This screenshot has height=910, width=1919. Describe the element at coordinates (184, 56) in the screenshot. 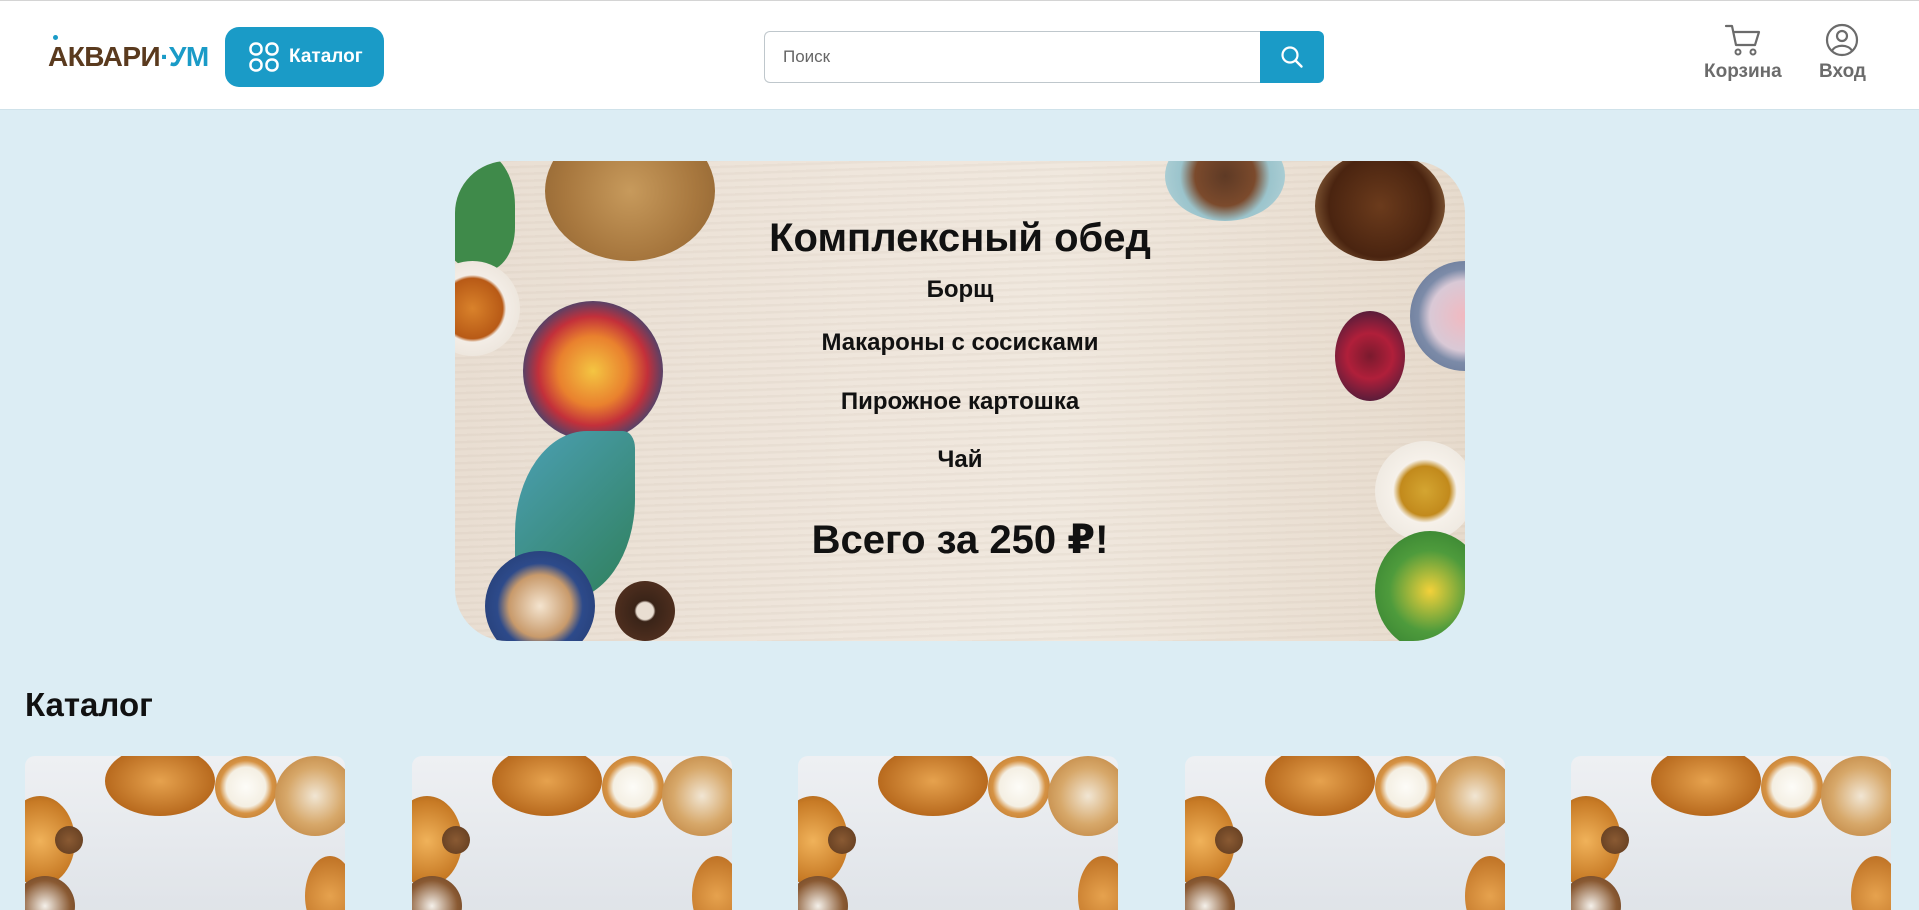

I see `logo-text-accent: ·УМ` at that location.